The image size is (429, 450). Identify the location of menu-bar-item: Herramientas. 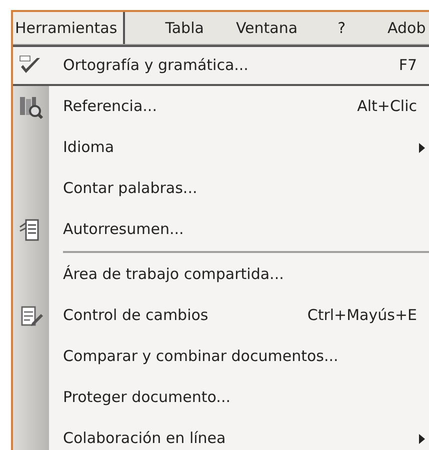
(69, 28).